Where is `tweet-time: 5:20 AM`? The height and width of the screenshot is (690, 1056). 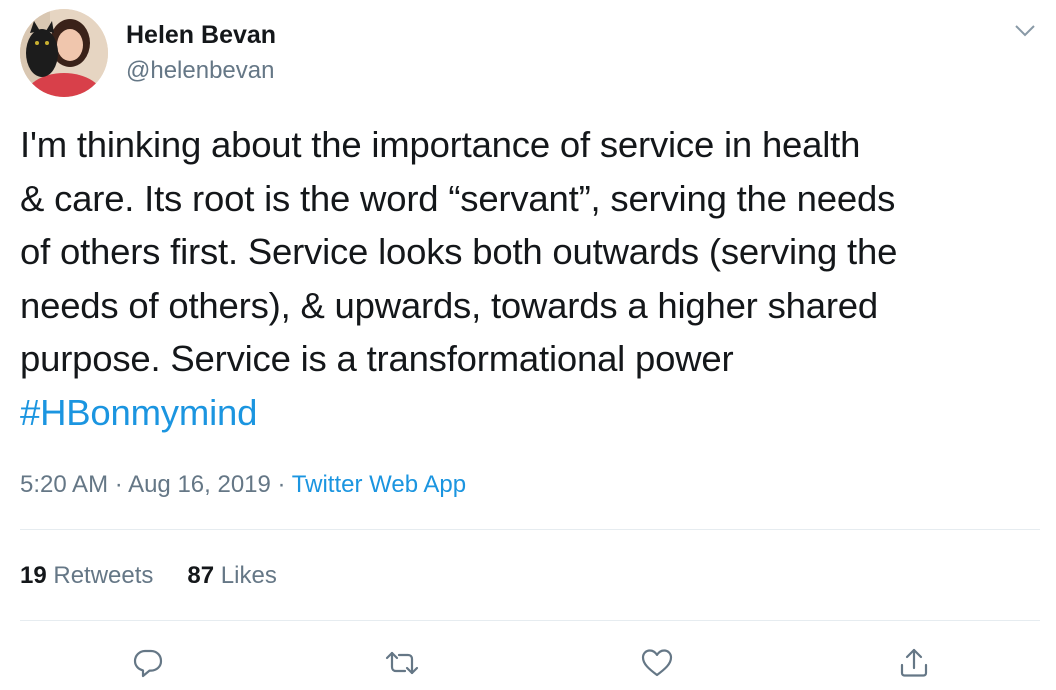
tweet-time: 5:20 AM is located at coordinates (64, 484).